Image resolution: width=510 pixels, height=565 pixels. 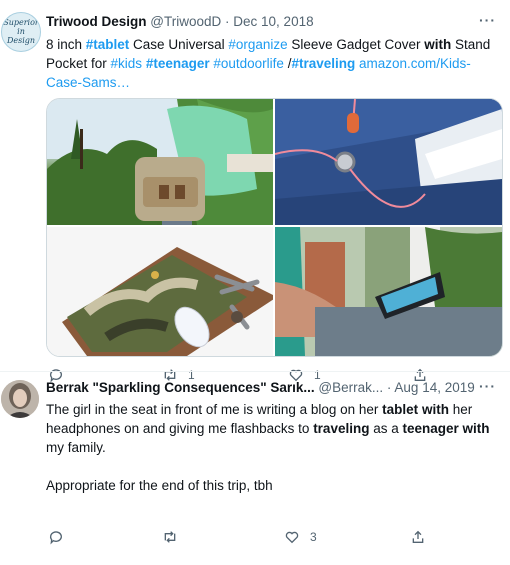 What do you see at coordinates (21, 40) in the screenshot?
I see `avatar-text-3: Design` at bounding box center [21, 40].